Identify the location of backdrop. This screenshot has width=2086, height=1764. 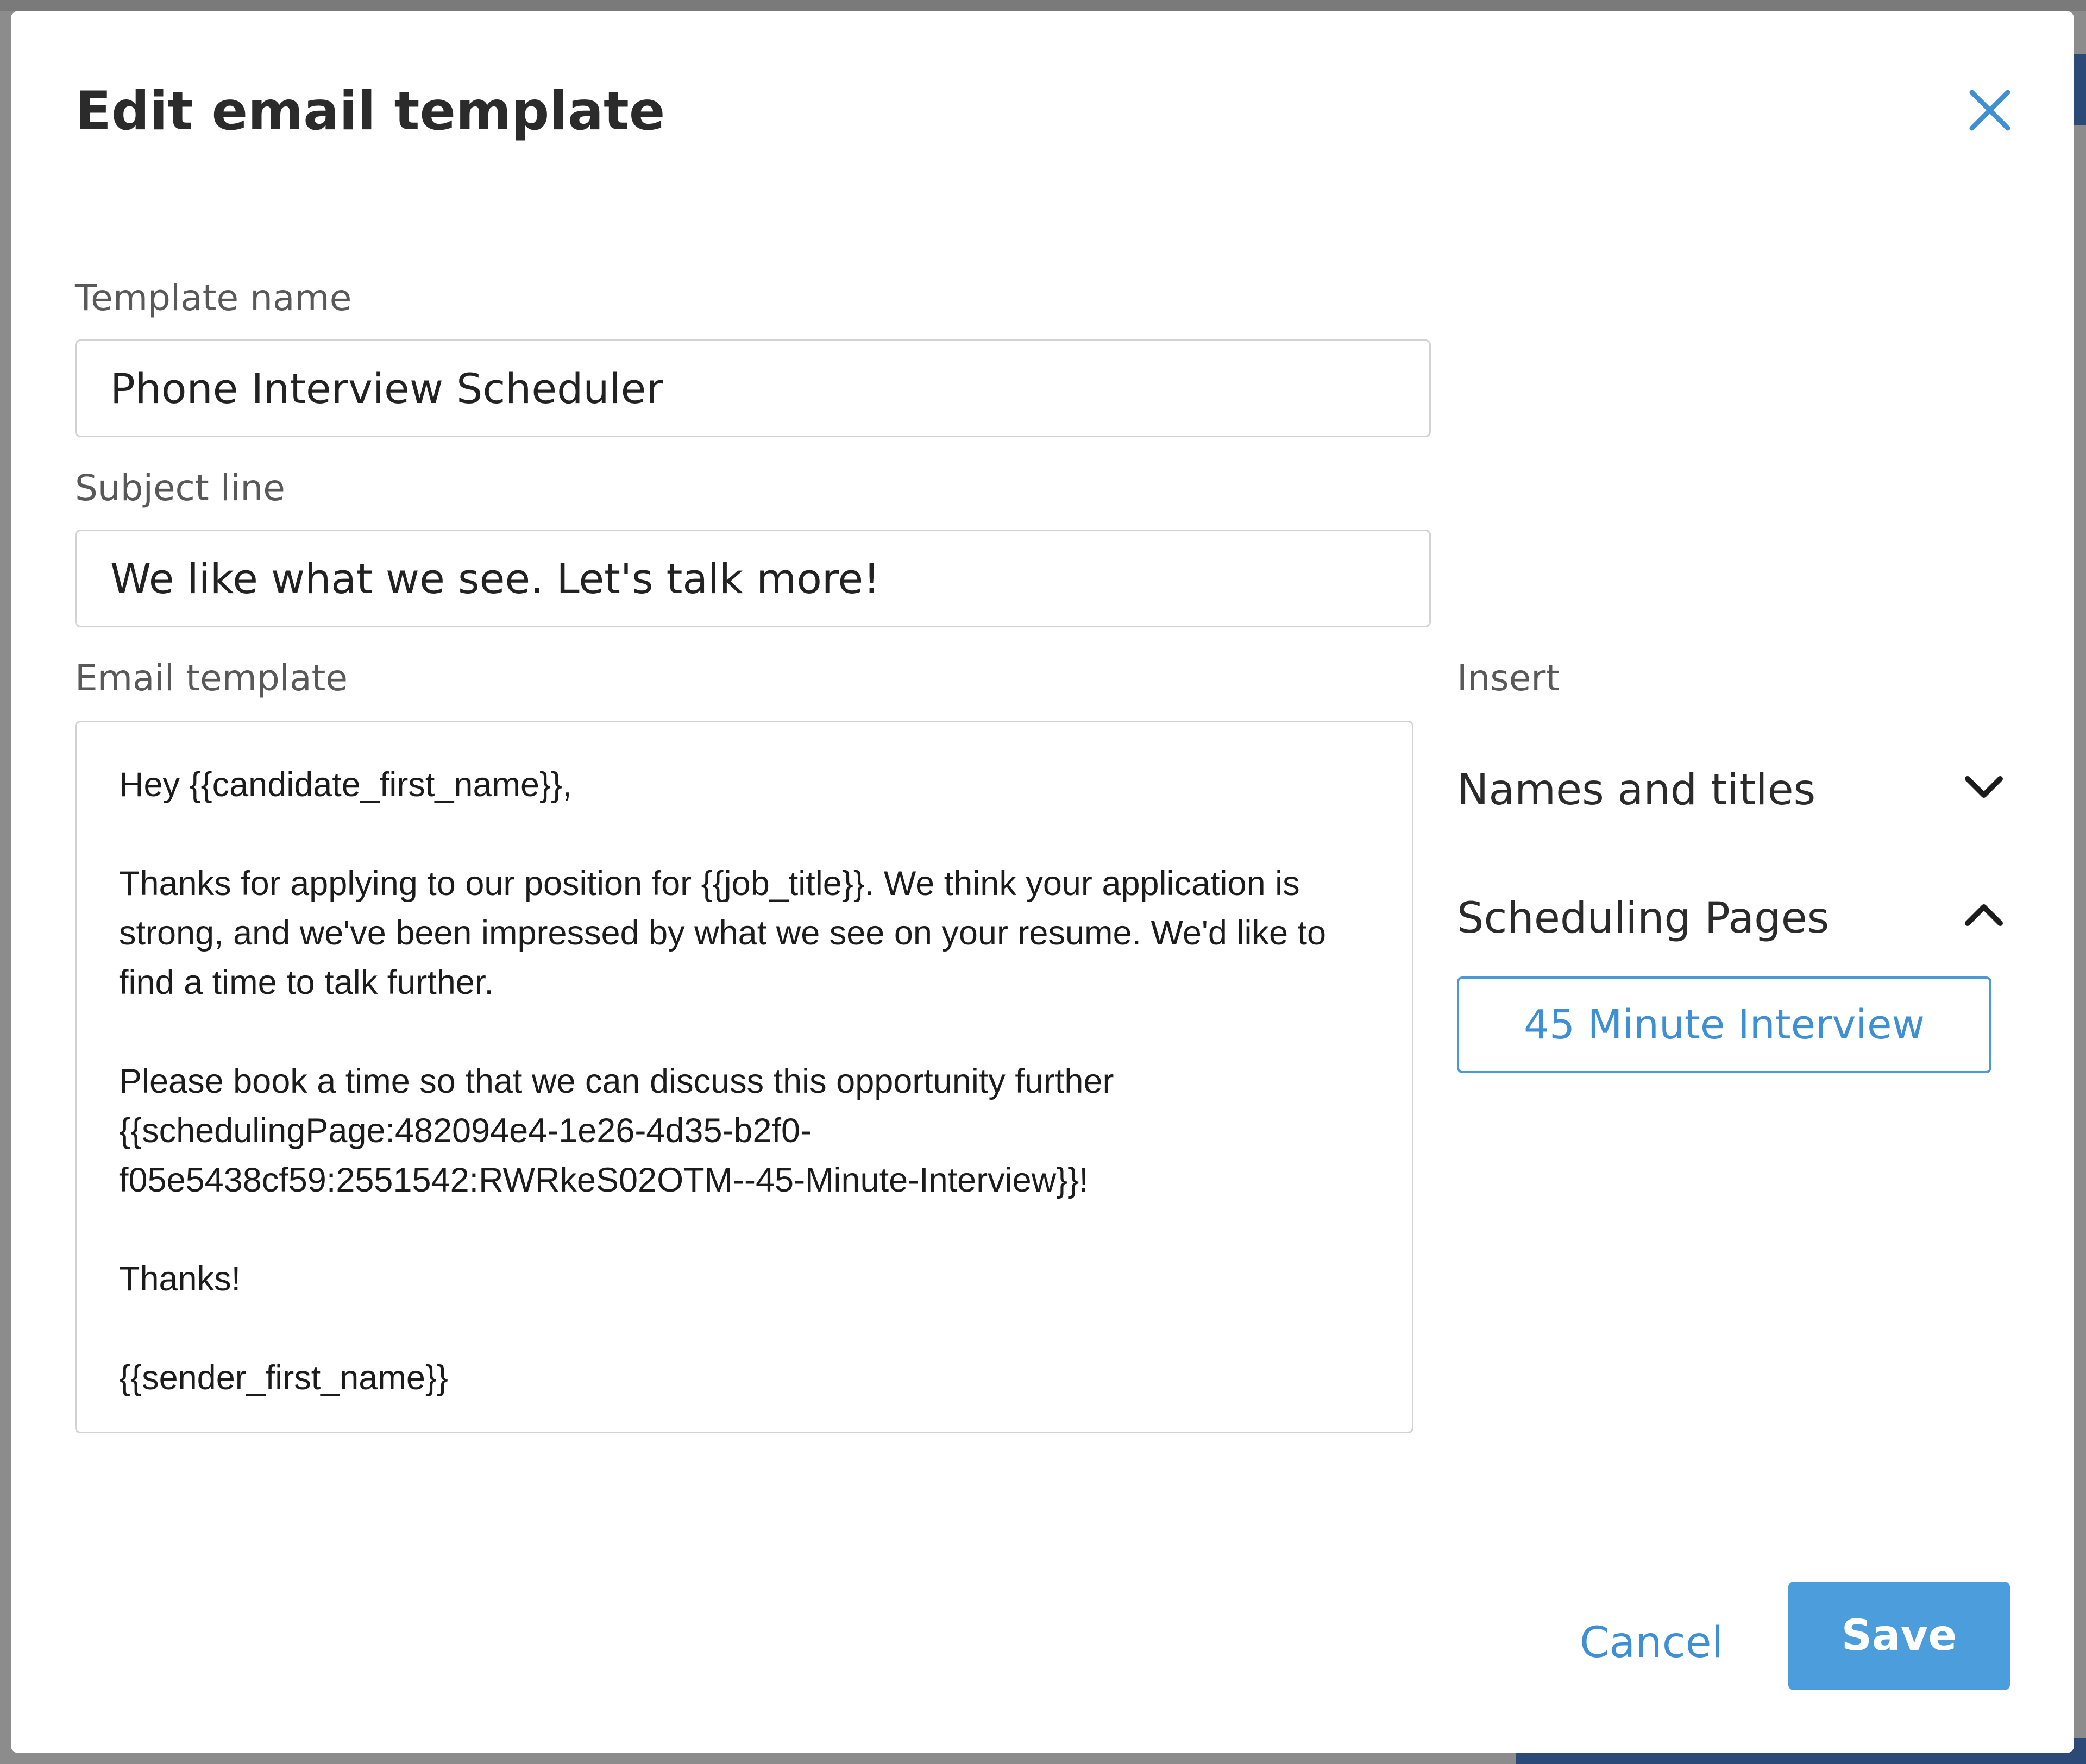
(1043, 5).